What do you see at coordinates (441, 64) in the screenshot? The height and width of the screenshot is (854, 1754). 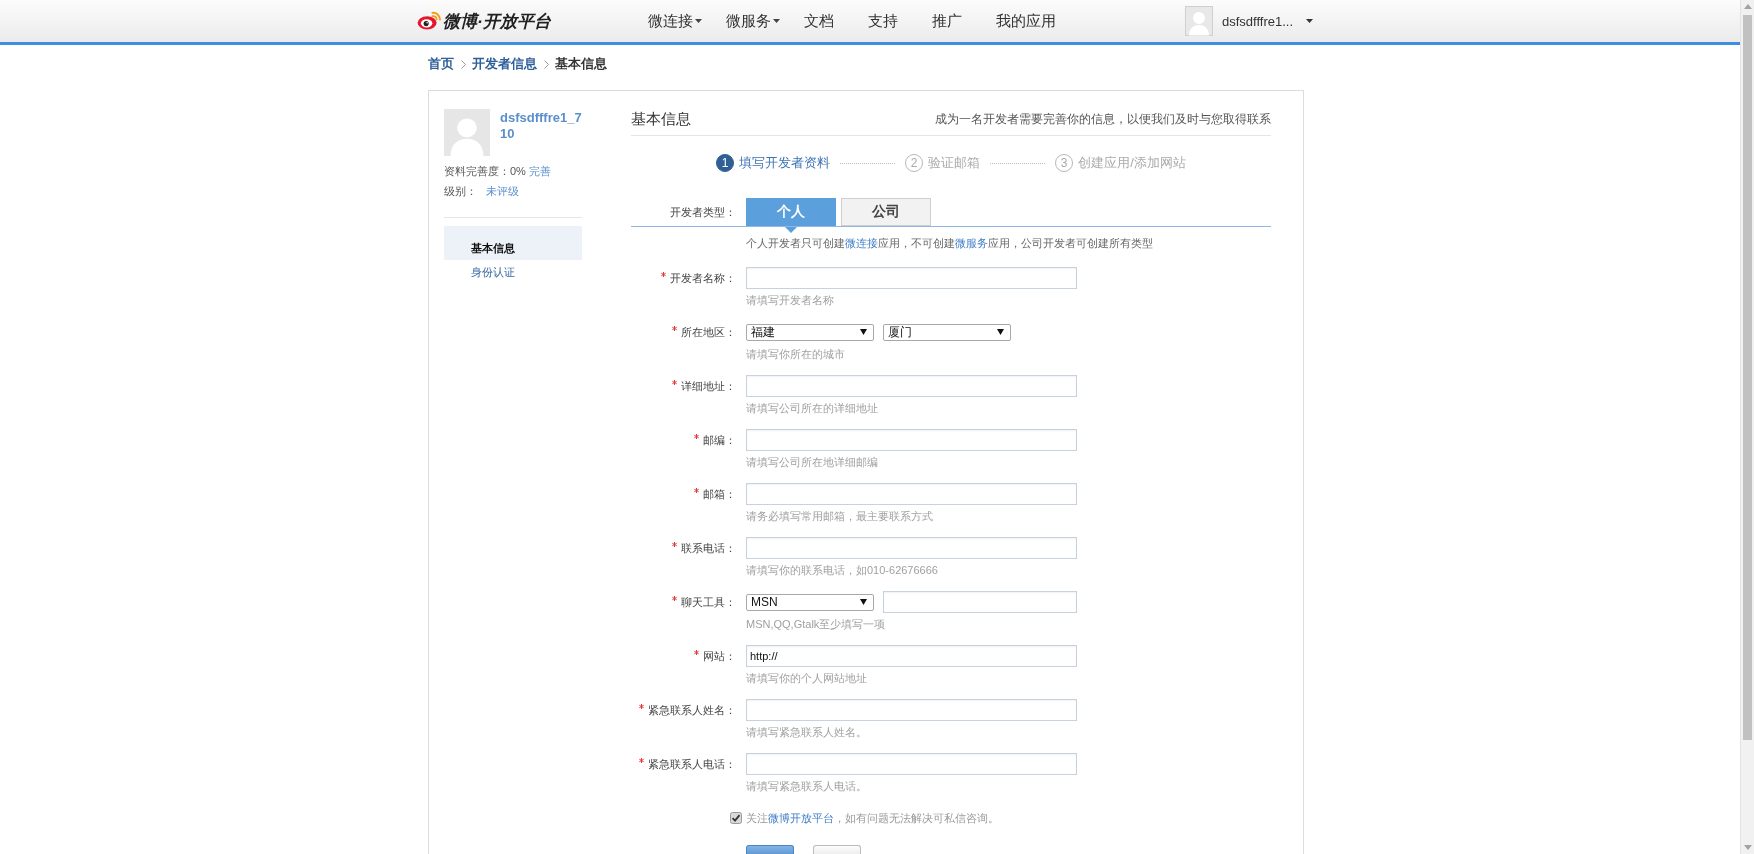 I see `breadcrumb-link: 首页` at bounding box center [441, 64].